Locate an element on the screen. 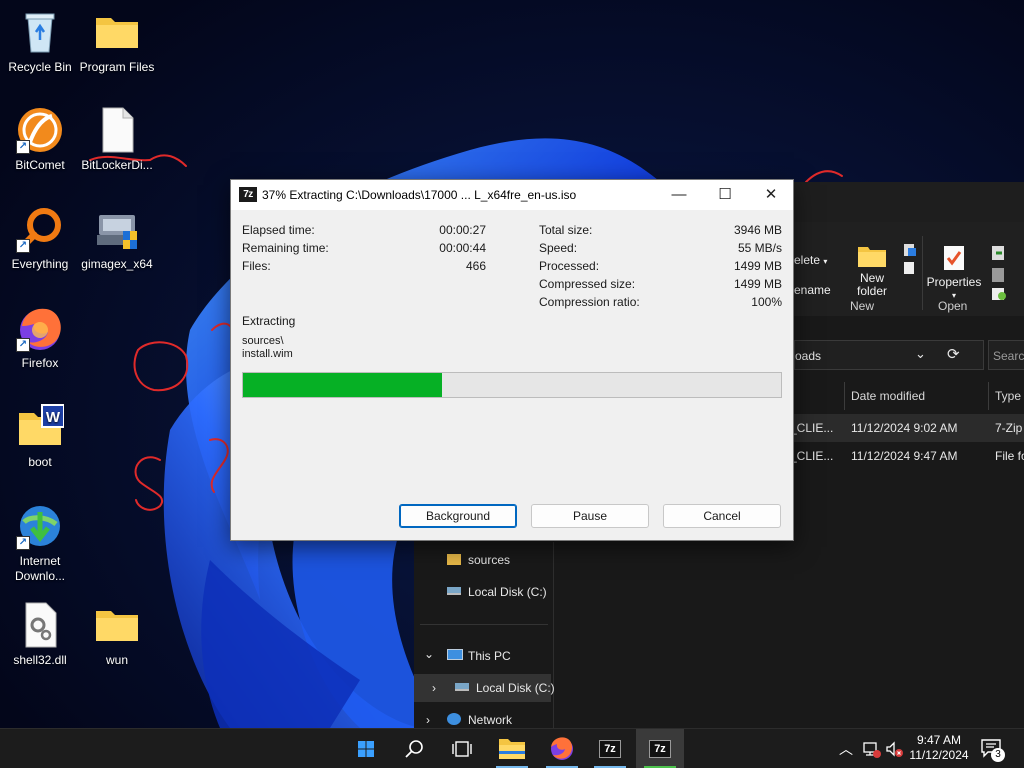  desktop-icon-wun: wun is located at coordinates (117, 634).